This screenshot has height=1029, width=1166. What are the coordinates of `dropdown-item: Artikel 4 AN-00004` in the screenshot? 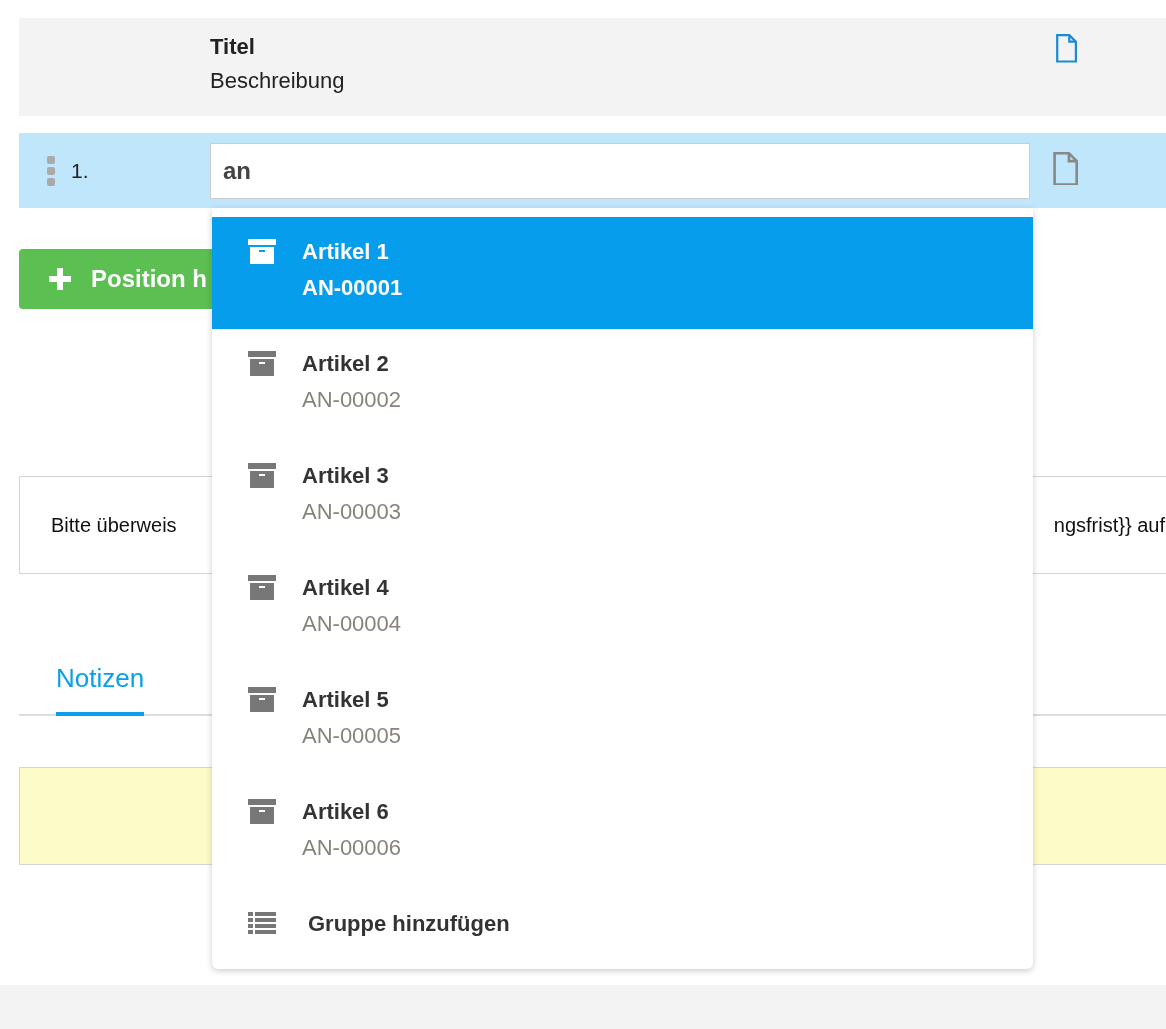 It's located at (622, 609).